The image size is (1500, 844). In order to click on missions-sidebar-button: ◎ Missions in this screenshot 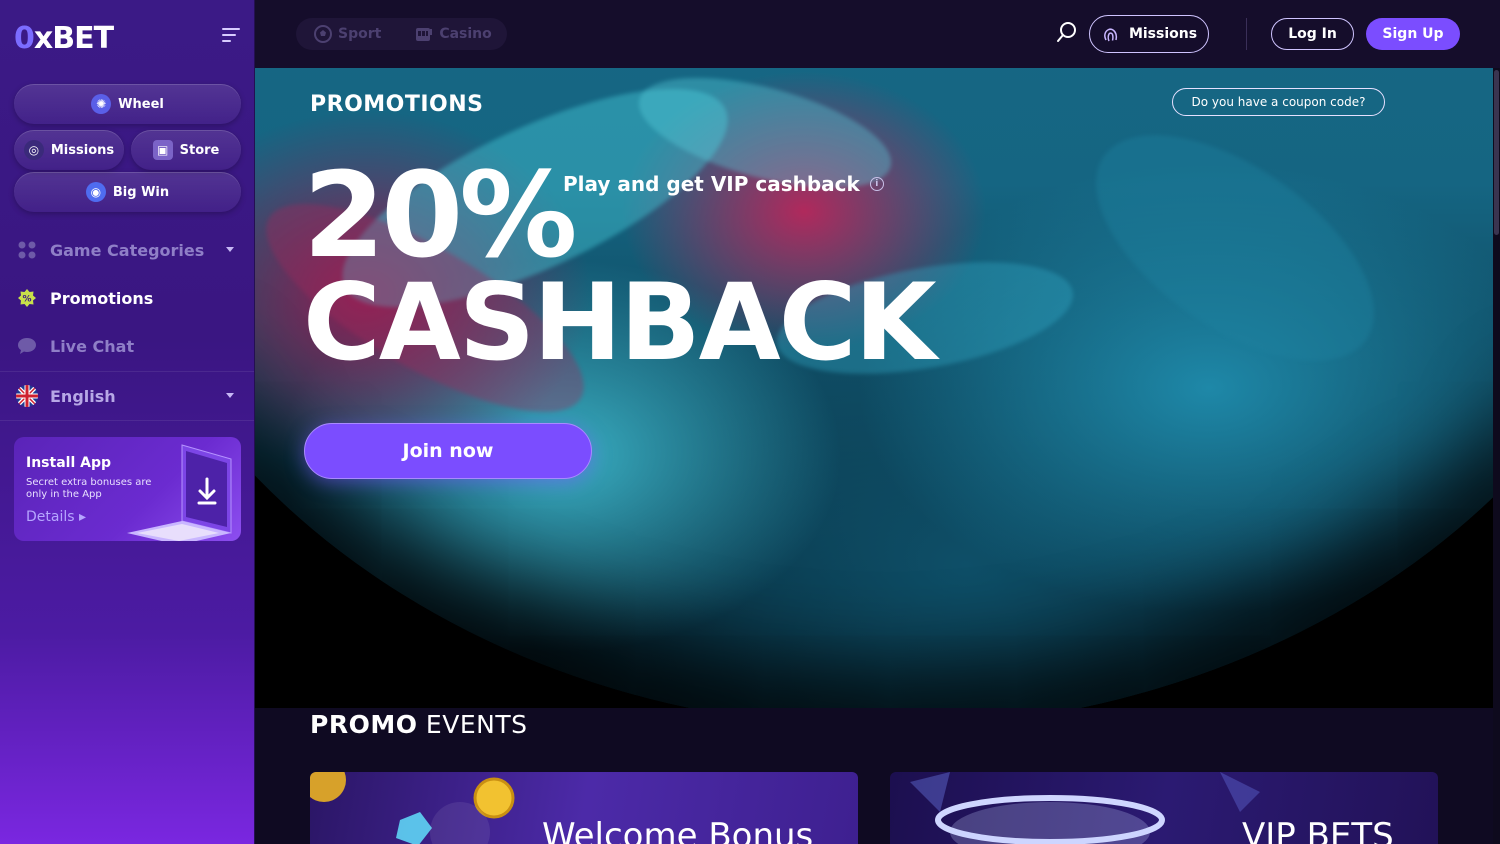, I will do `click(69, 150)`.